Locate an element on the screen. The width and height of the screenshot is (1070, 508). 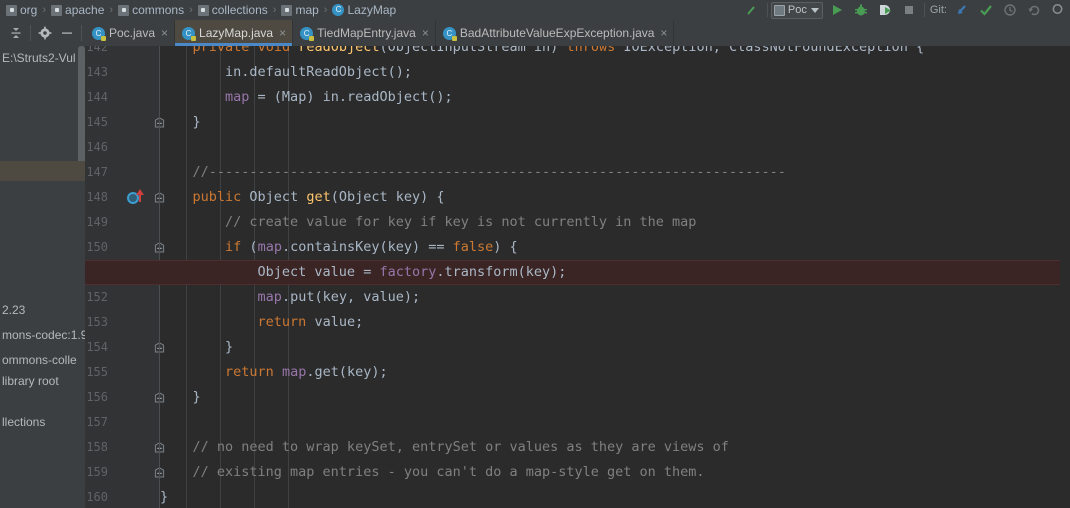
git-commit-button is located at coordinates (986, 10).